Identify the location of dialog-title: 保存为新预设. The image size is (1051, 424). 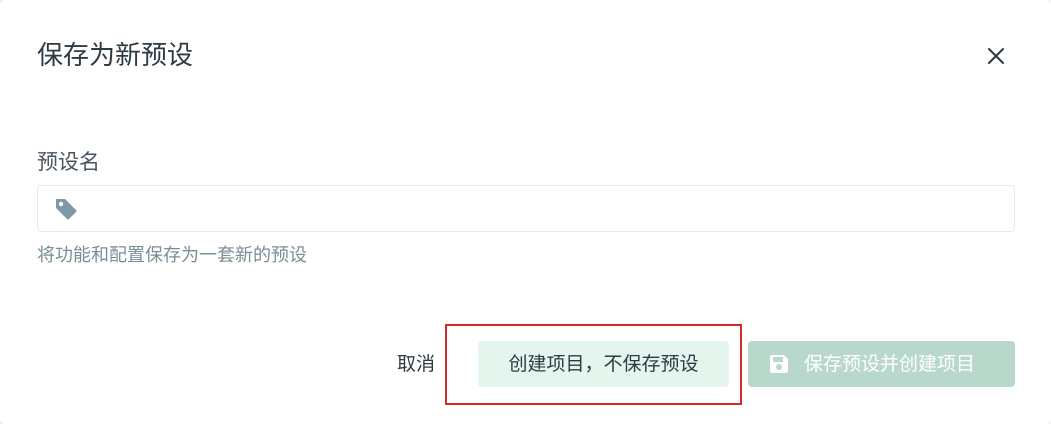
(115, 56).